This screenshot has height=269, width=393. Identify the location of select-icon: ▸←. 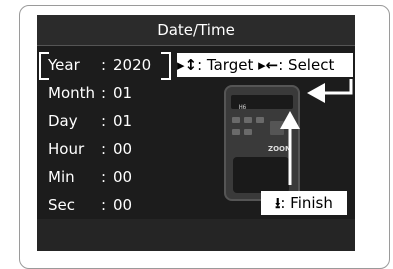
(268, 65).